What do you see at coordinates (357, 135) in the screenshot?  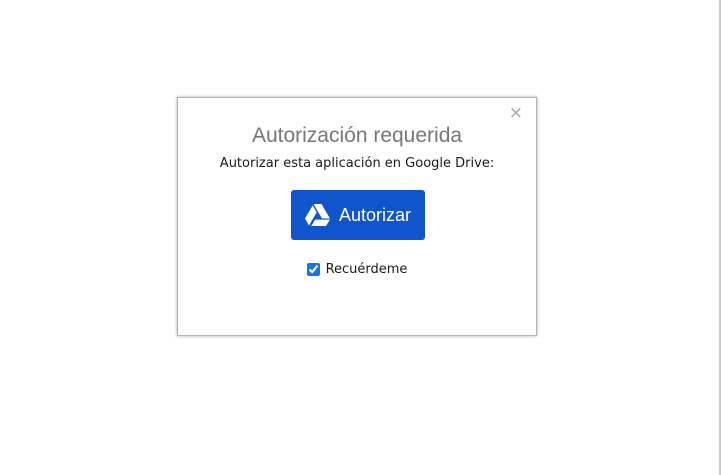 I see `dialog-title: Autorización requerida` at bounding box center [357, 135].